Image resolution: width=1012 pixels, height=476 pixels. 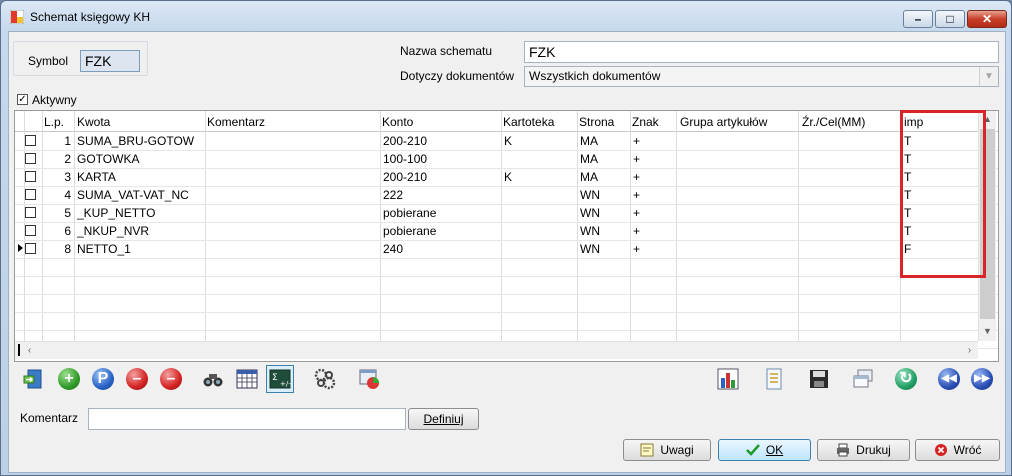 I want to click on chevron-down-icon: ▼, so click(x=988, y=76).